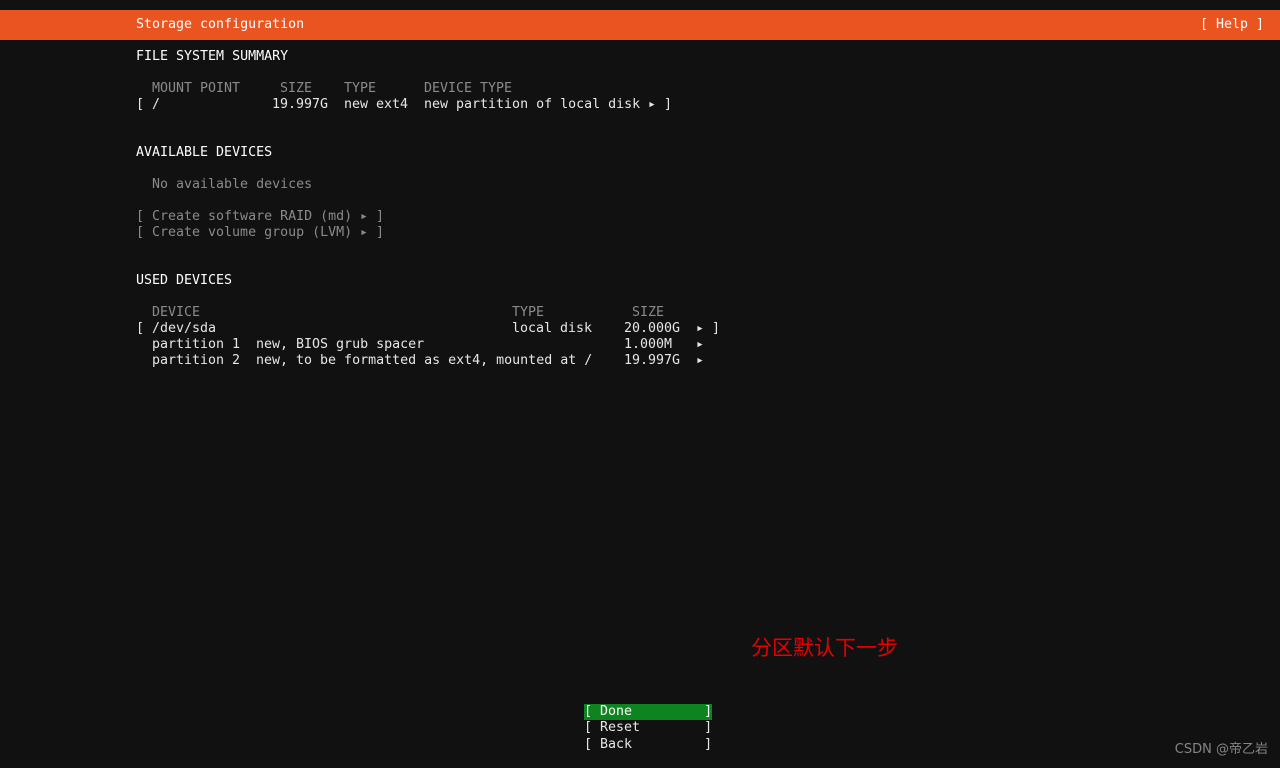 Image resolution: width=1280 pixels, height=768 pixels. What do you see at coordinates (220, 24) in the screenshot?
I see `page-title: Storage configuration` at bounding box center [220, 24].